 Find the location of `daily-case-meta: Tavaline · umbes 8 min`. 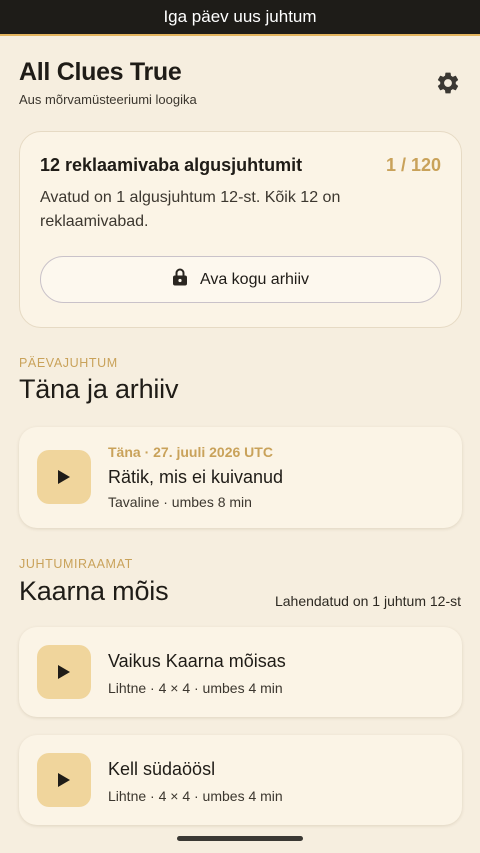

daily-case-meta: Tavaline · umbes 8 min is located at coordinates (180, 502).